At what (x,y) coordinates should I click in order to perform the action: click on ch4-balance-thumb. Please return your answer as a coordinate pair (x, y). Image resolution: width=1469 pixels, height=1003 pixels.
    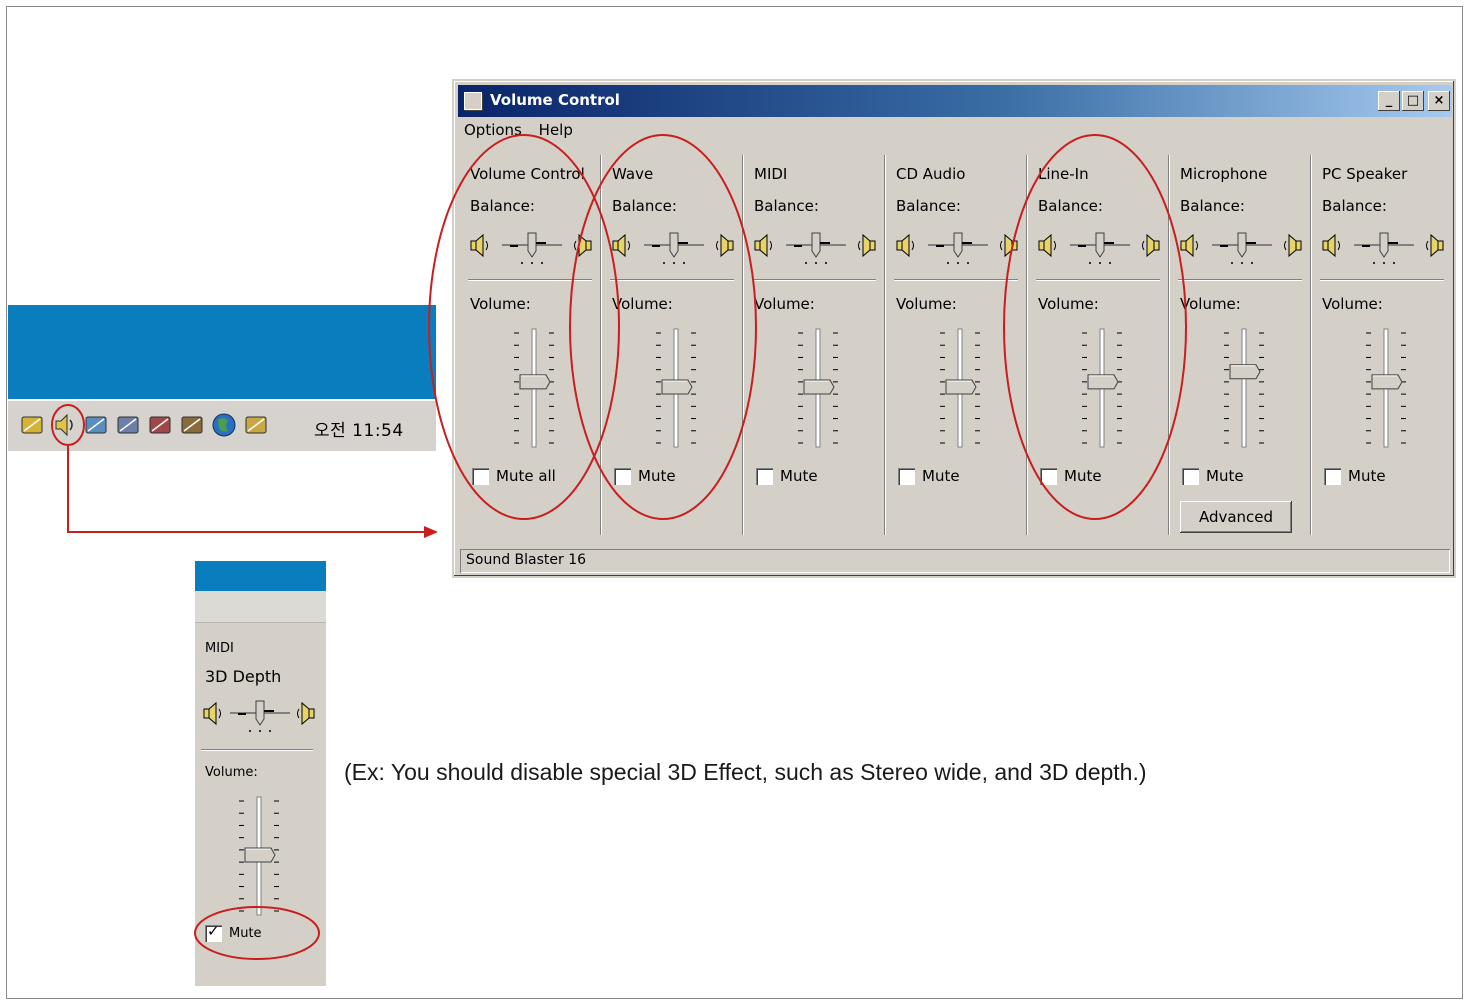
    Looking at the image, I should click on (1100, 245).